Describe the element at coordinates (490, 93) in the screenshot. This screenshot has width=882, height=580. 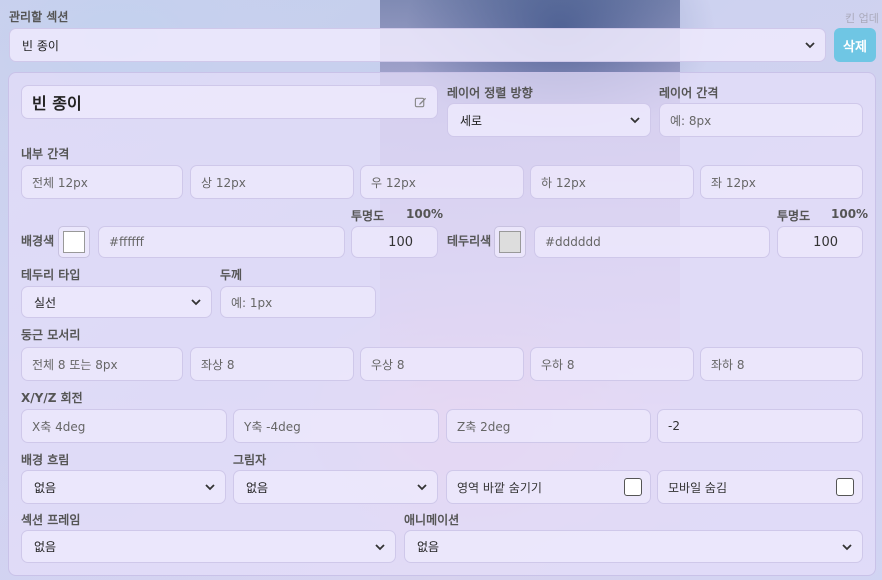
I see `layer-direction-label: 레이어 정렬 방향` at that location.